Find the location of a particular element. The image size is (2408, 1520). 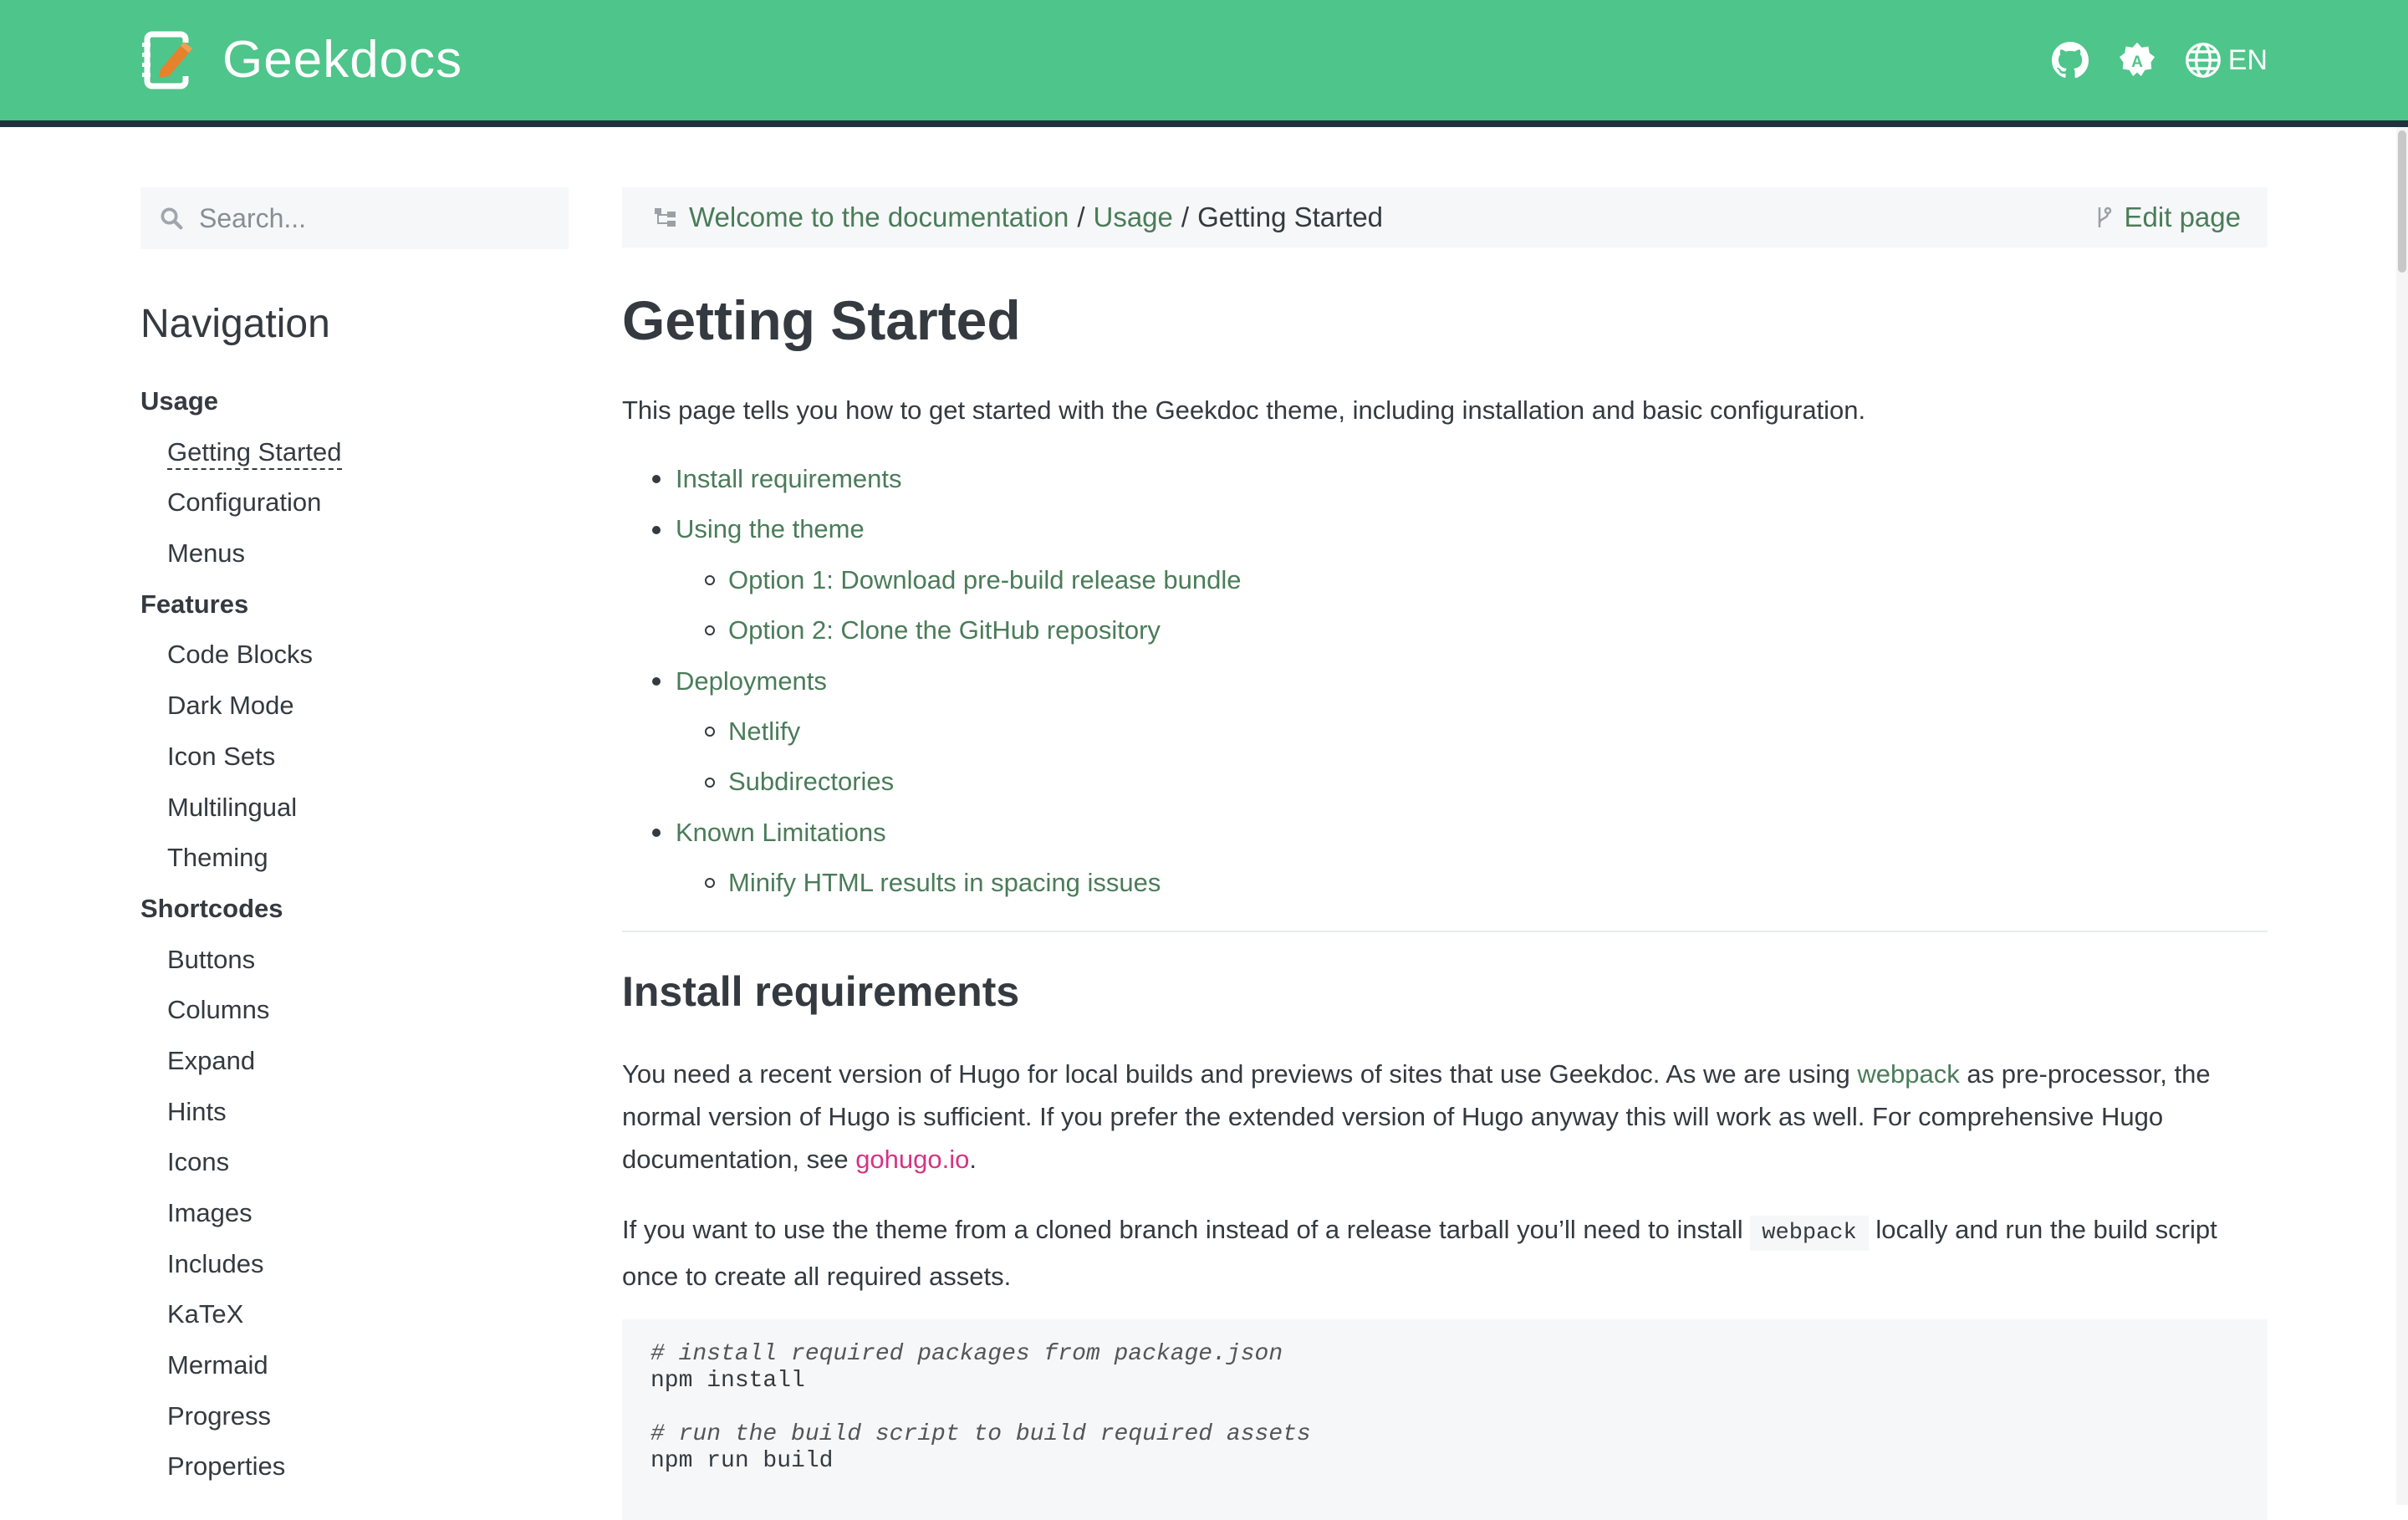

nav-item-icon-sets: Icon Sets is located at coordinates (241, 757).